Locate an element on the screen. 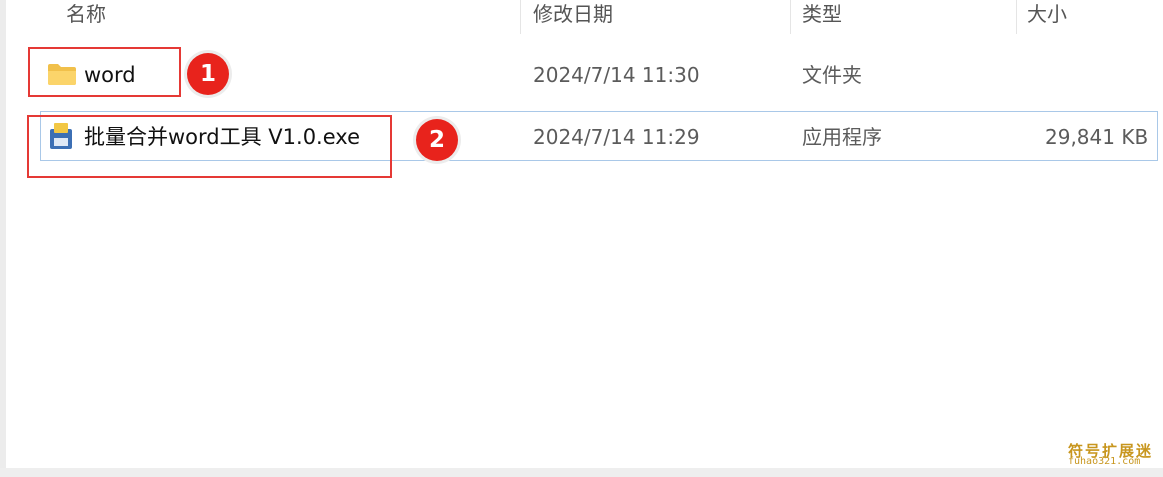 The image size is (1163, 477). window-left-edge is located at coordinates (3, 238).